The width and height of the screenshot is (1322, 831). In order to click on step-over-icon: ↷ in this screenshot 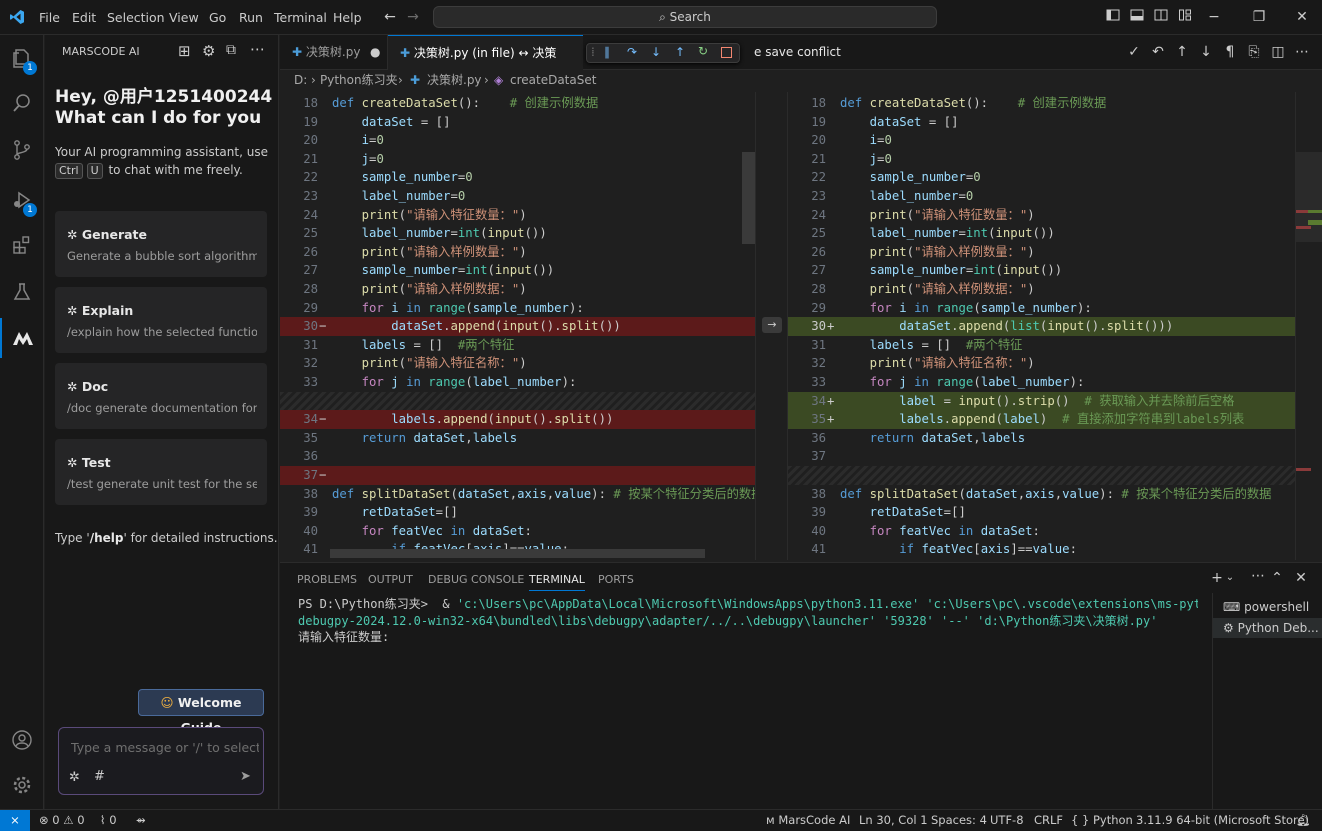, I will do `click(632, 52)`.